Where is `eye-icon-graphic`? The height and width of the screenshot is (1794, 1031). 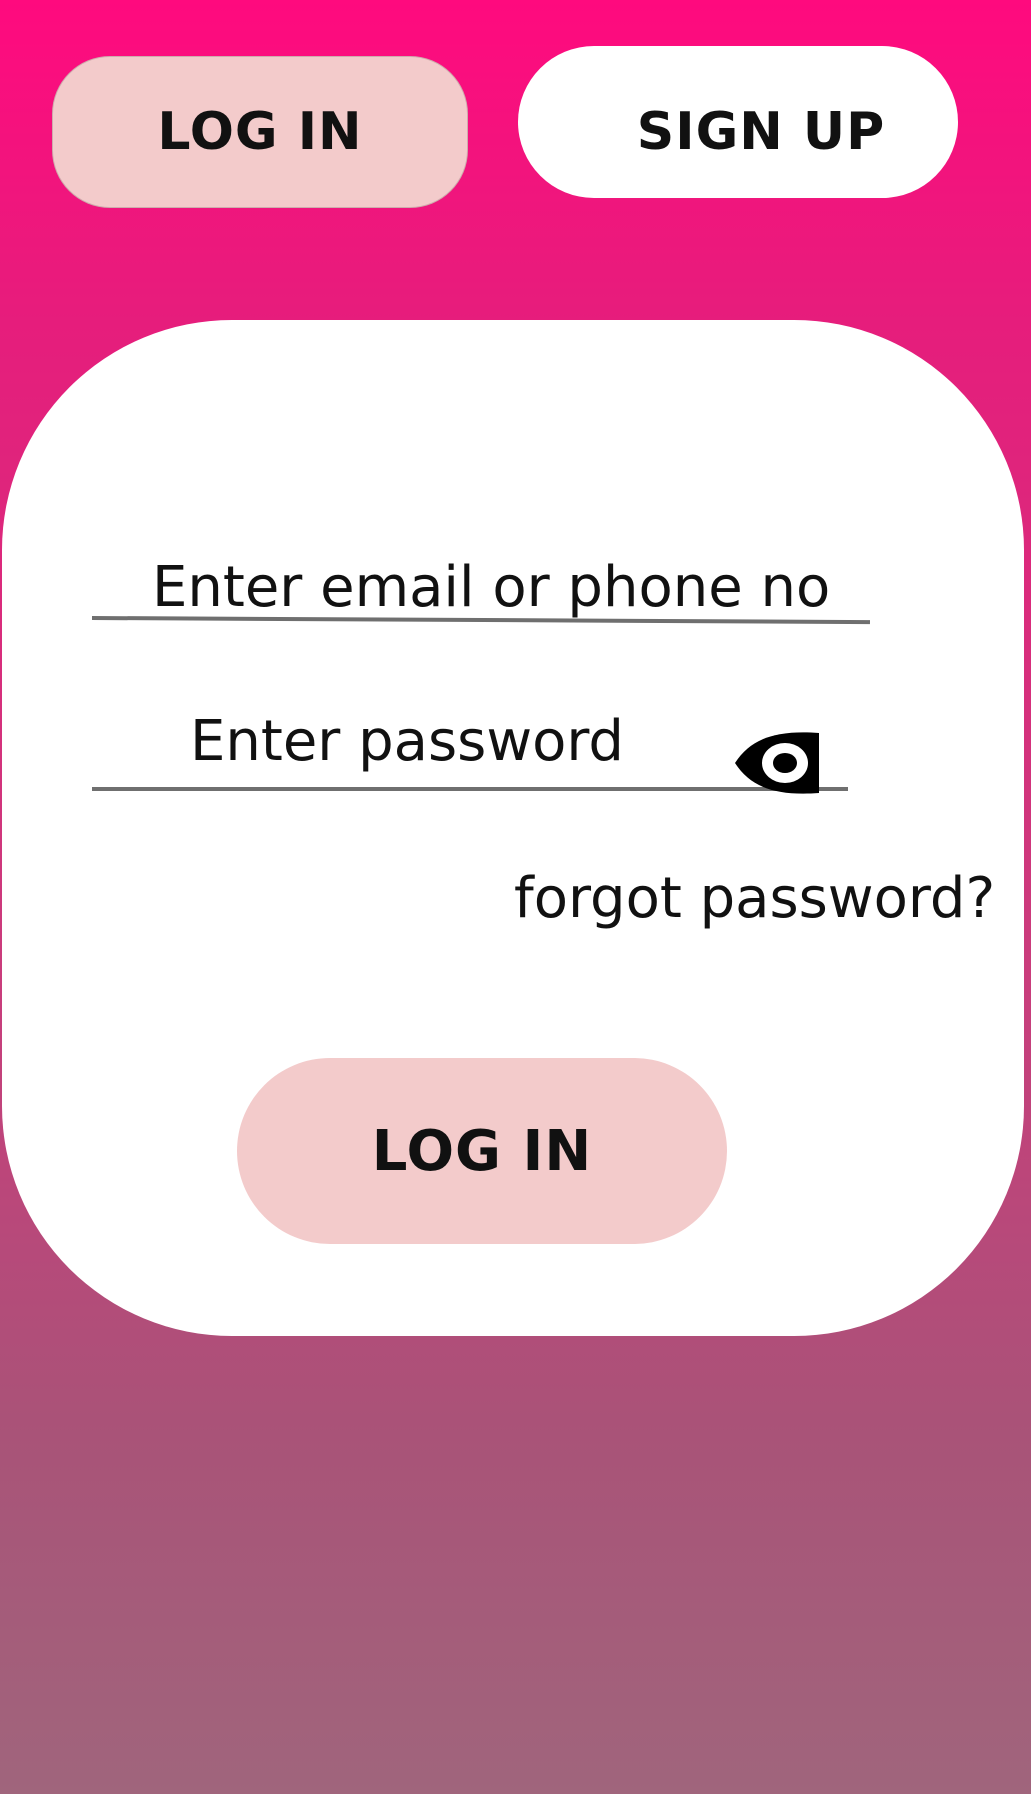
eye-icon-graphic is located at coordinates (777, 763).